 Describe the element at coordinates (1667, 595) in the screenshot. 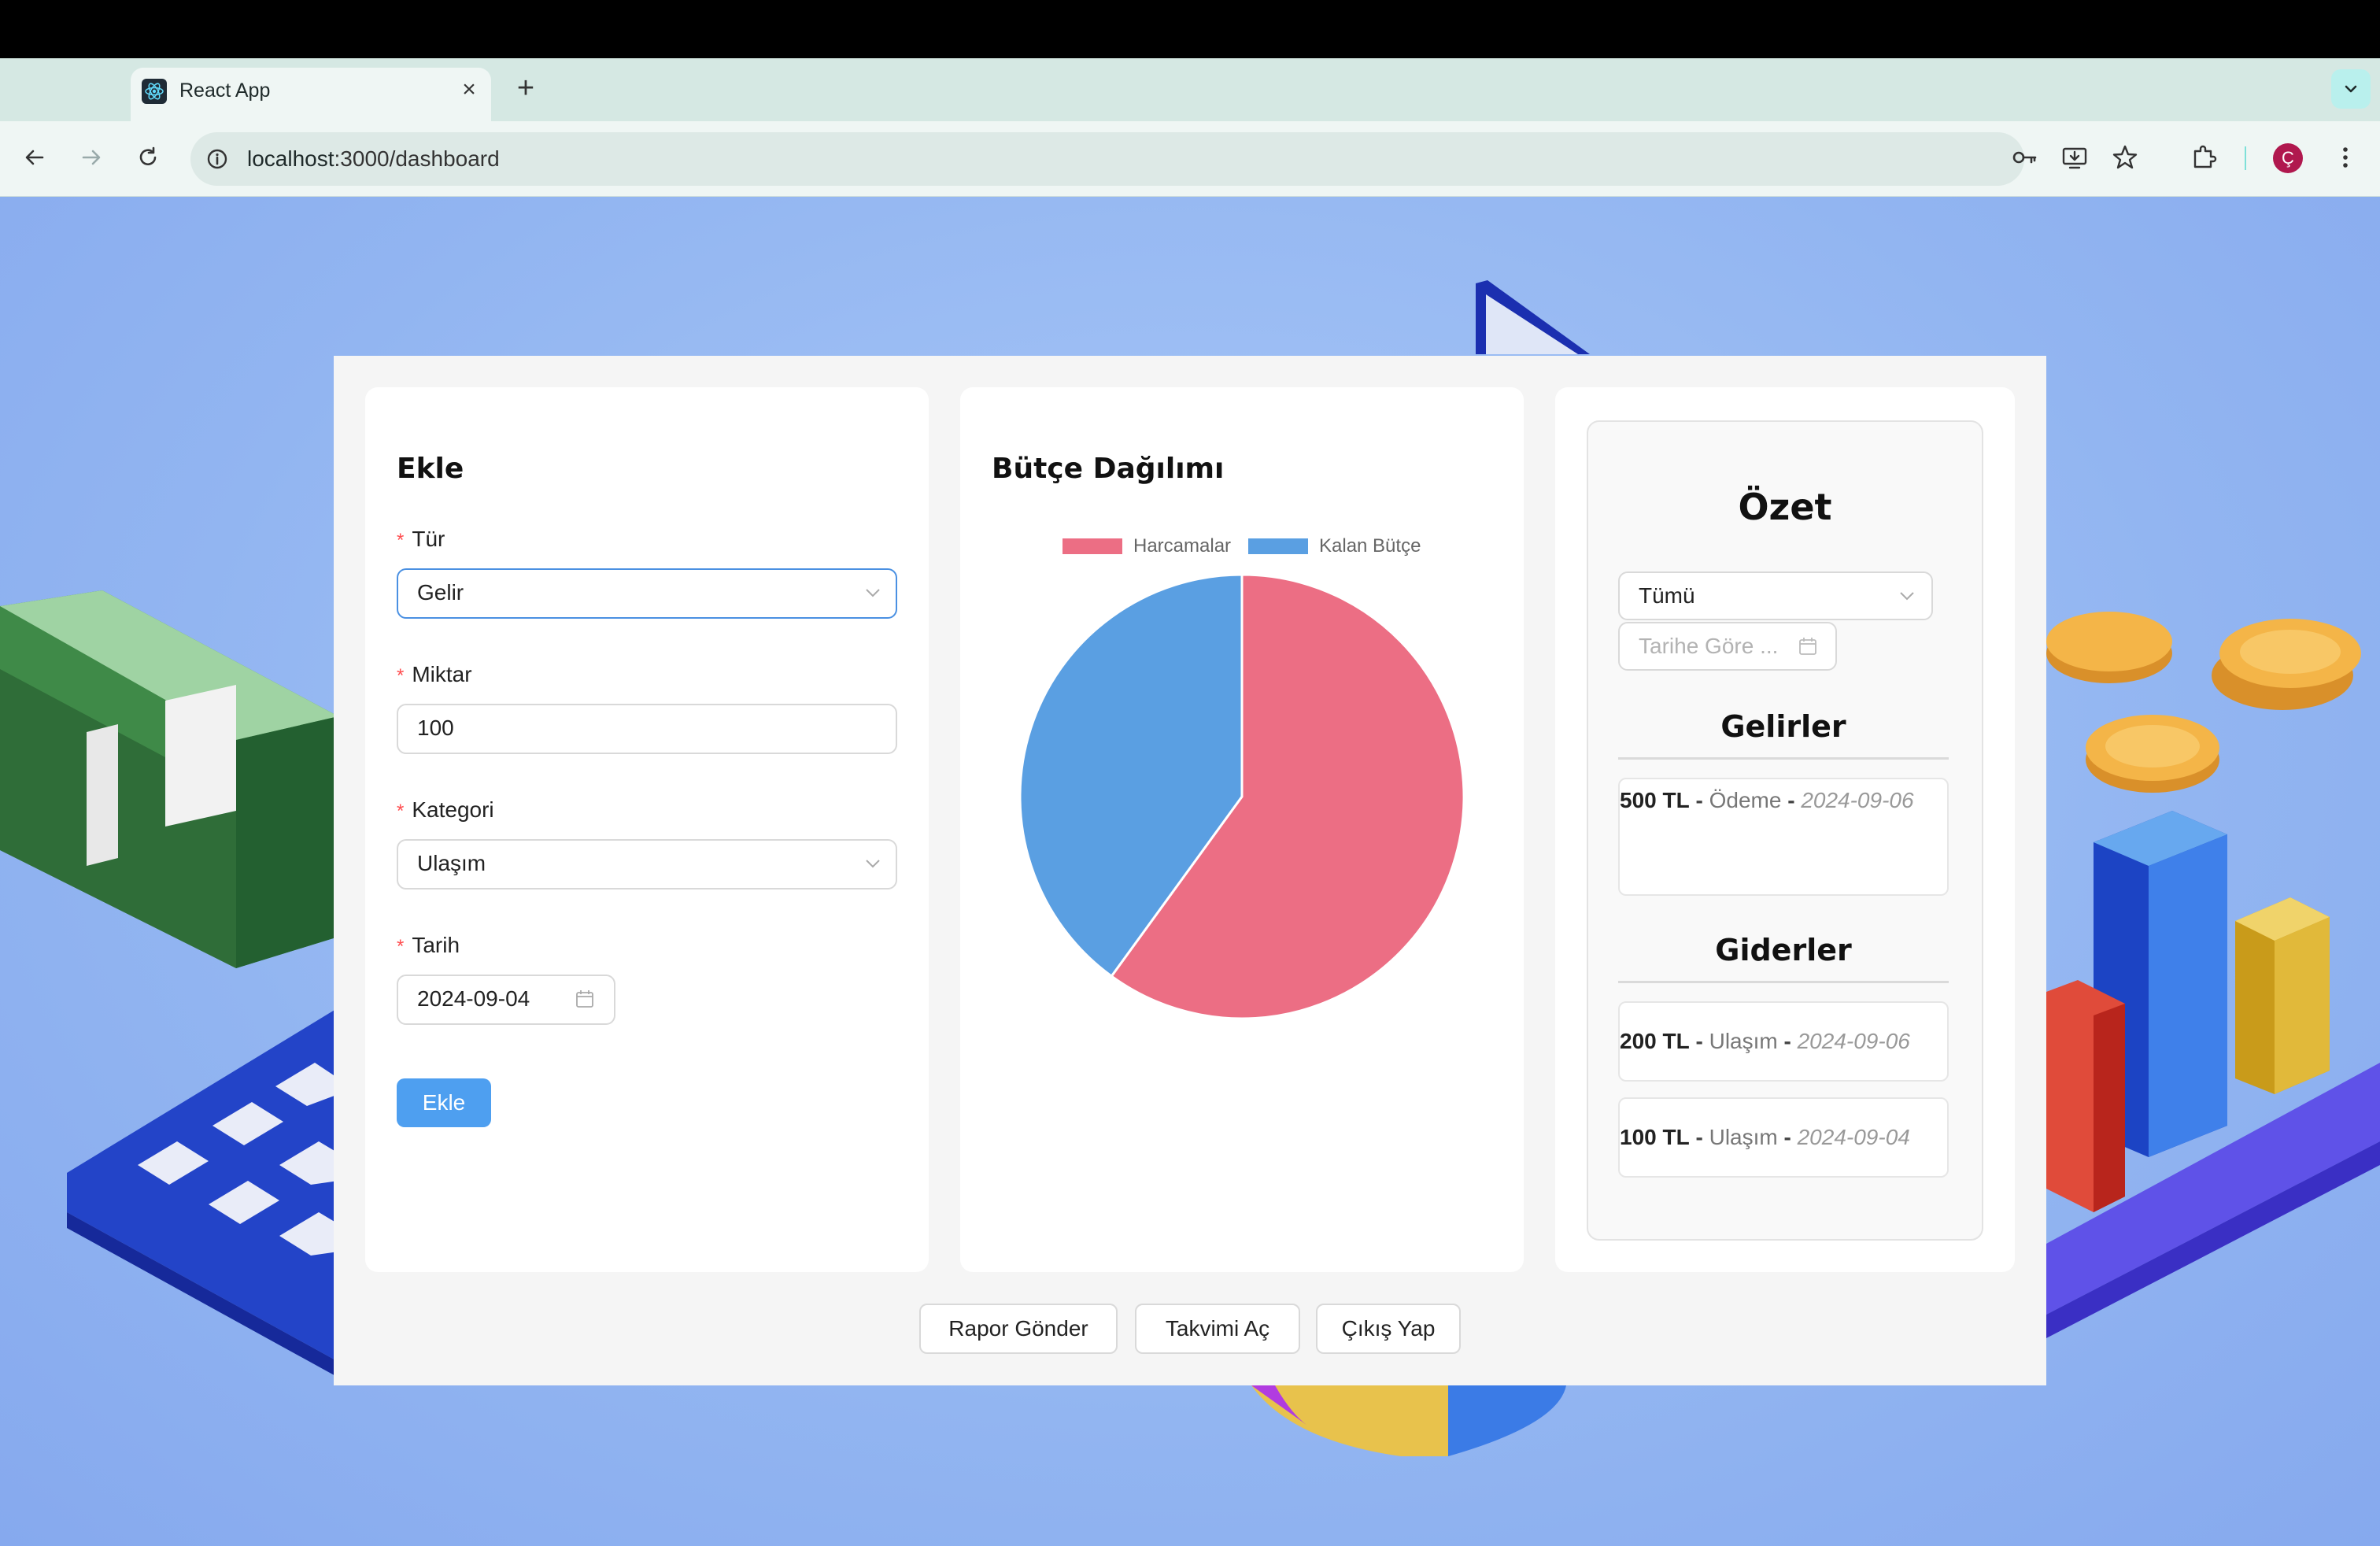

I see `type-filter-value: Tümü` at that location.